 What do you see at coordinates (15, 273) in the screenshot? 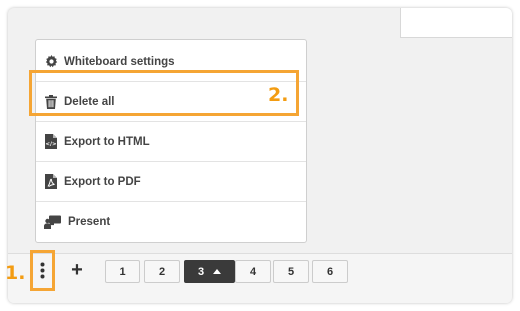
I see `step-1-label: 1.` at bounding box center [15, 273].